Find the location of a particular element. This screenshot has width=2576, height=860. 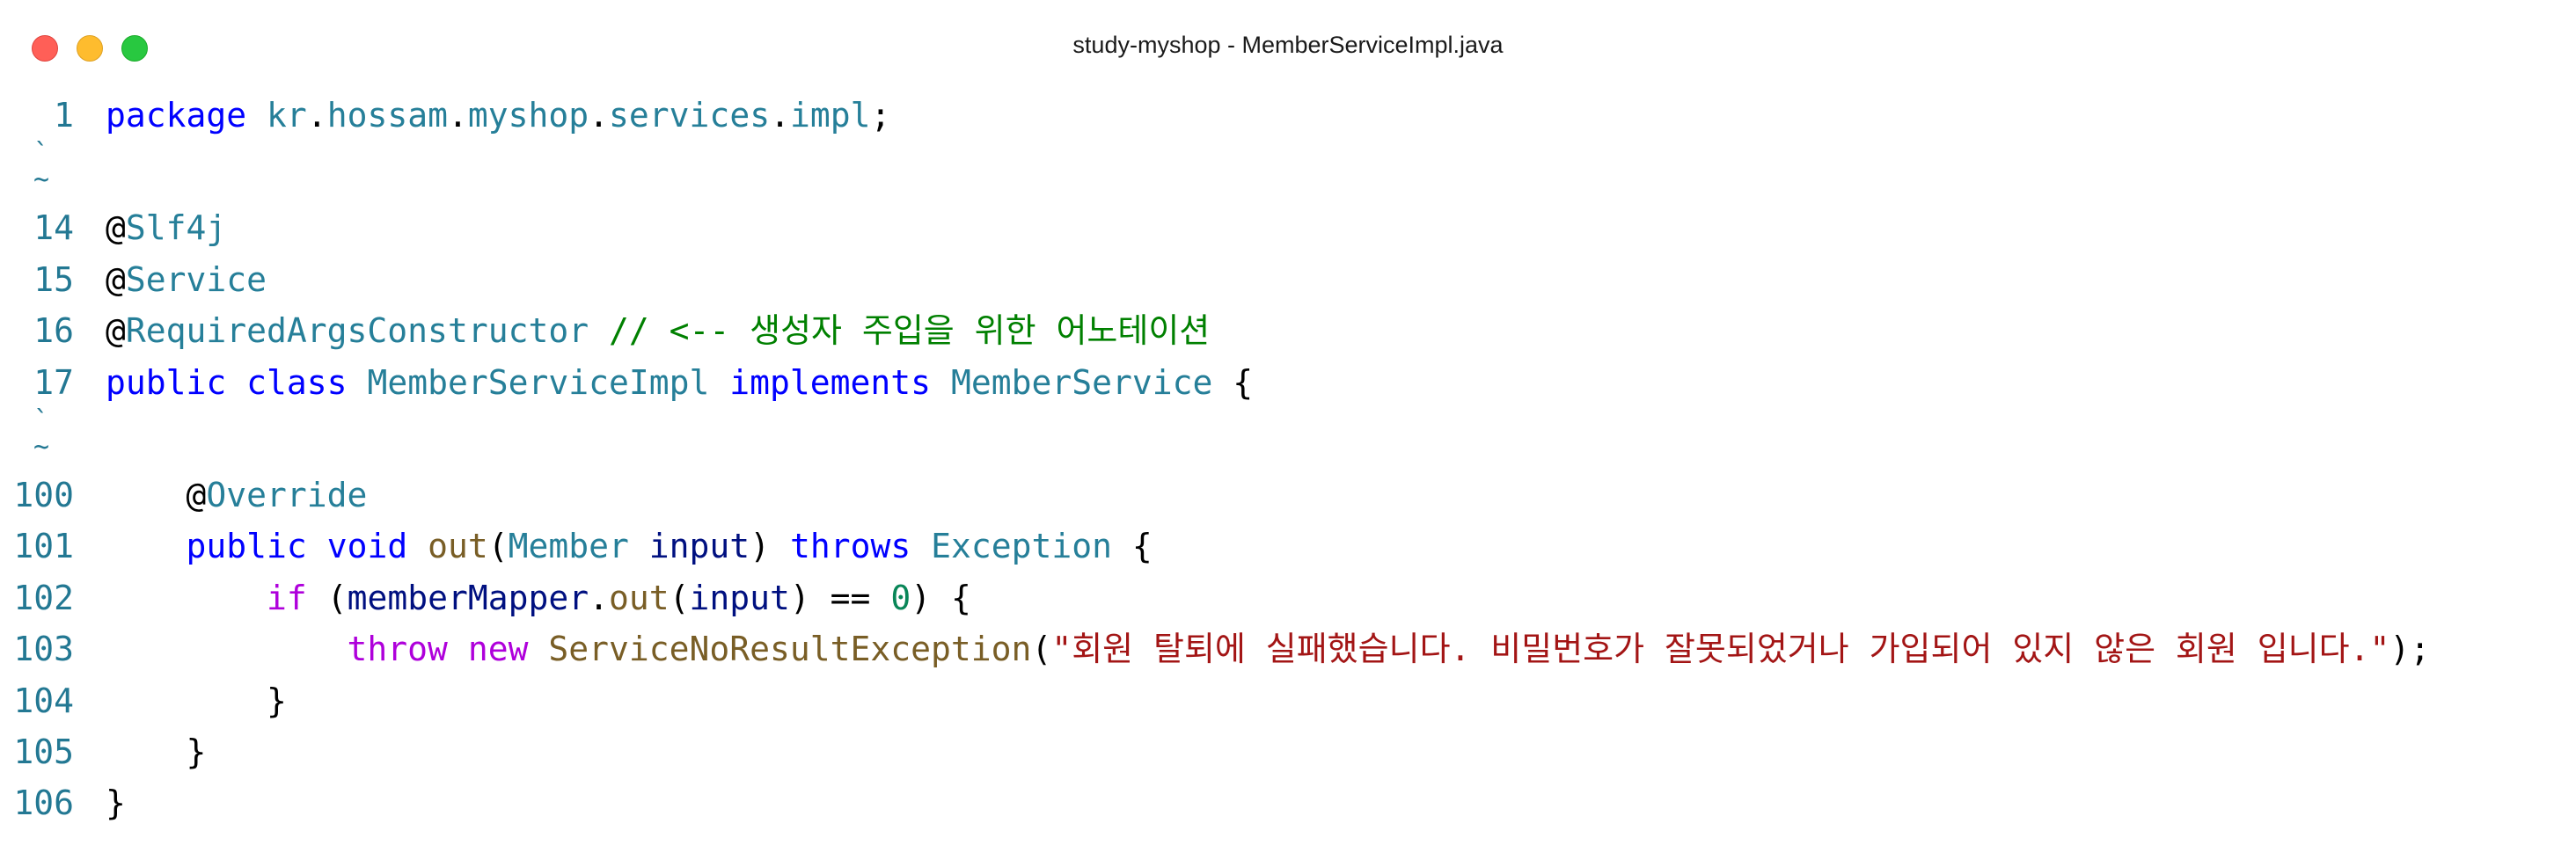

code-text: @Override is located at coordinates (237, 495).